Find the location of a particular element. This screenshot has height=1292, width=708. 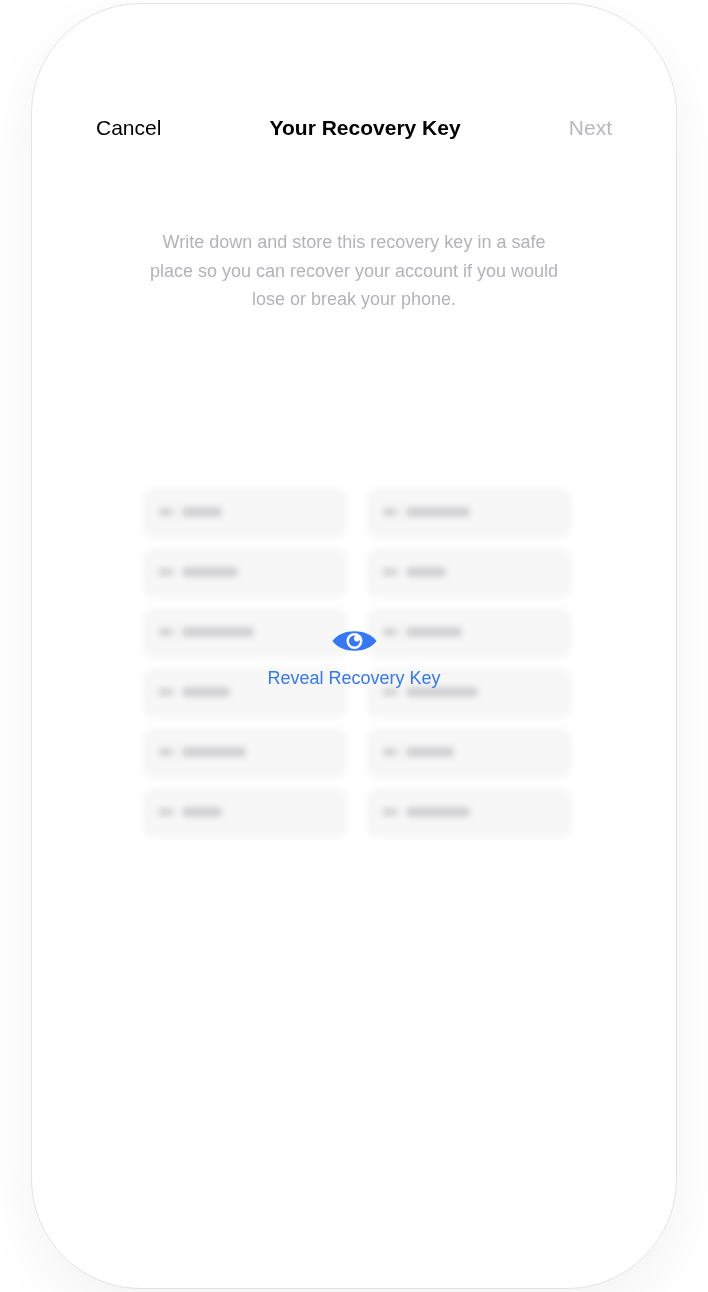

reveal-recovery-key-button: Reveal Recovery Key is located at coordinates (354, 657).